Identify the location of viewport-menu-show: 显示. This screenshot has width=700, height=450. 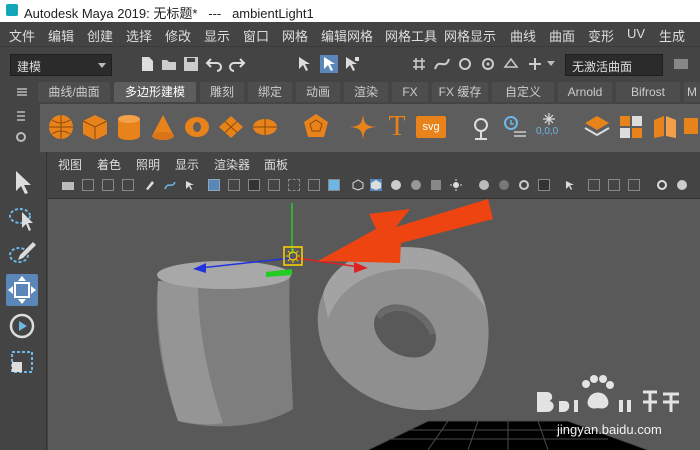
(187, 164).